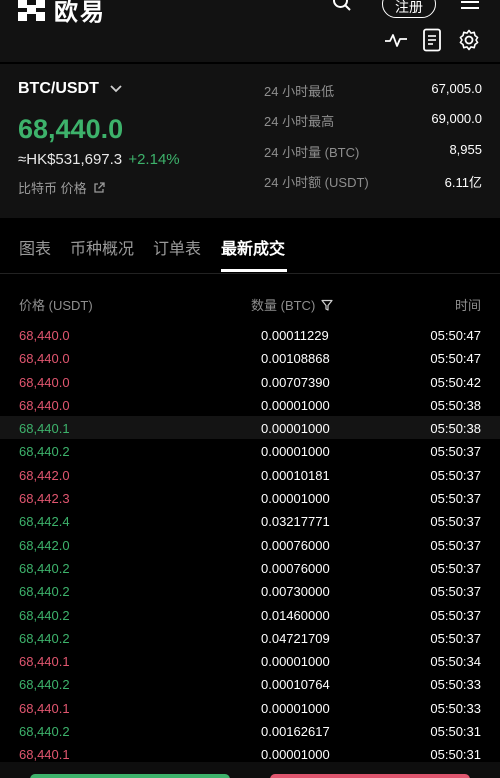 This screenshot has height=778, width=500. Describe the element at coordinates (299, 91) in the screenshot. I see `stat-label: 24 小时最低` at that location.